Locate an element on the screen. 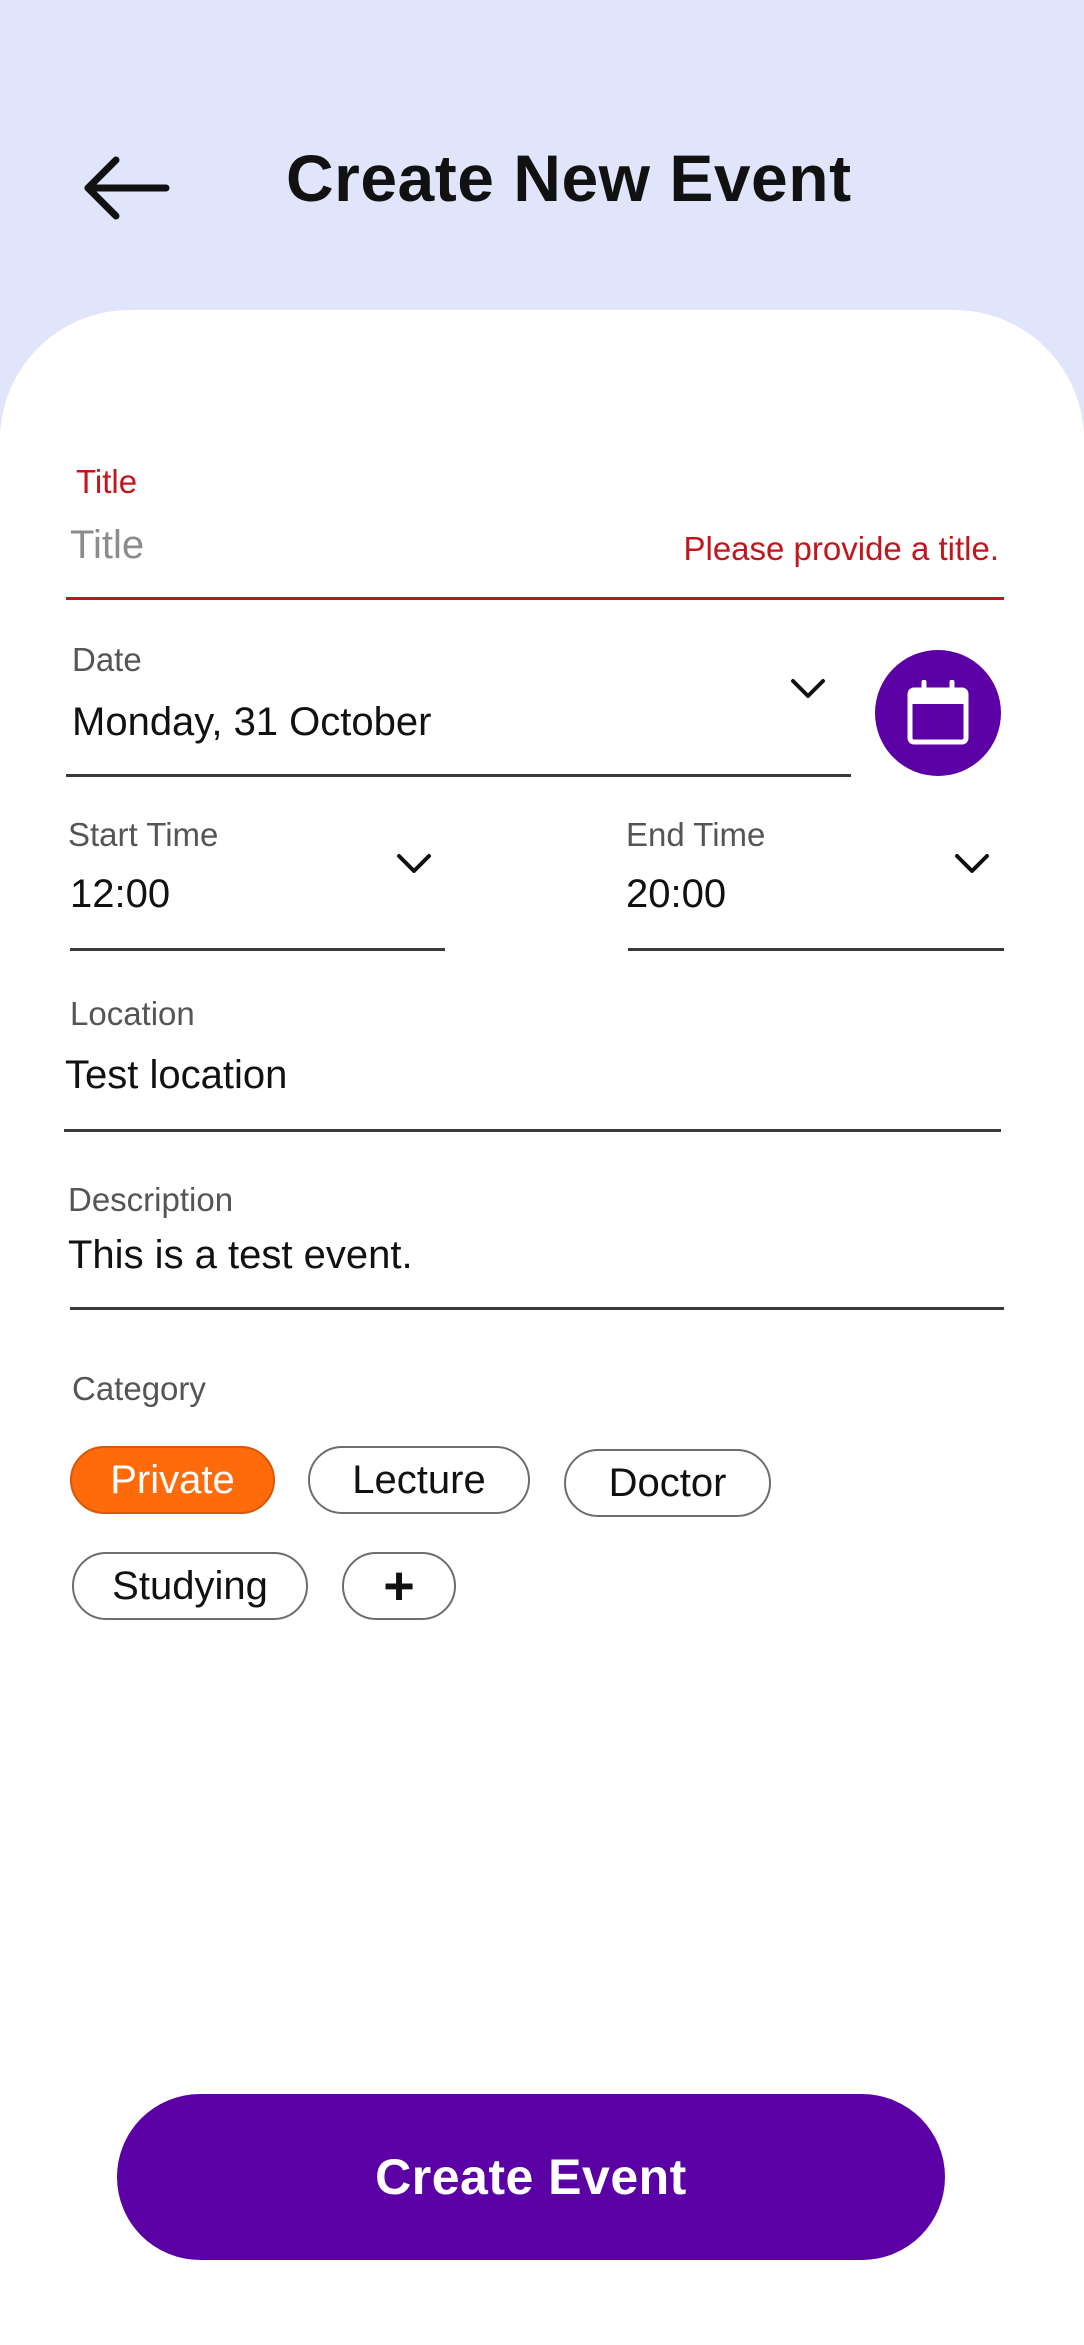 This screenshot has width=1084, height=2345. chip-label: Studying is located at coordinates (190, 1585).